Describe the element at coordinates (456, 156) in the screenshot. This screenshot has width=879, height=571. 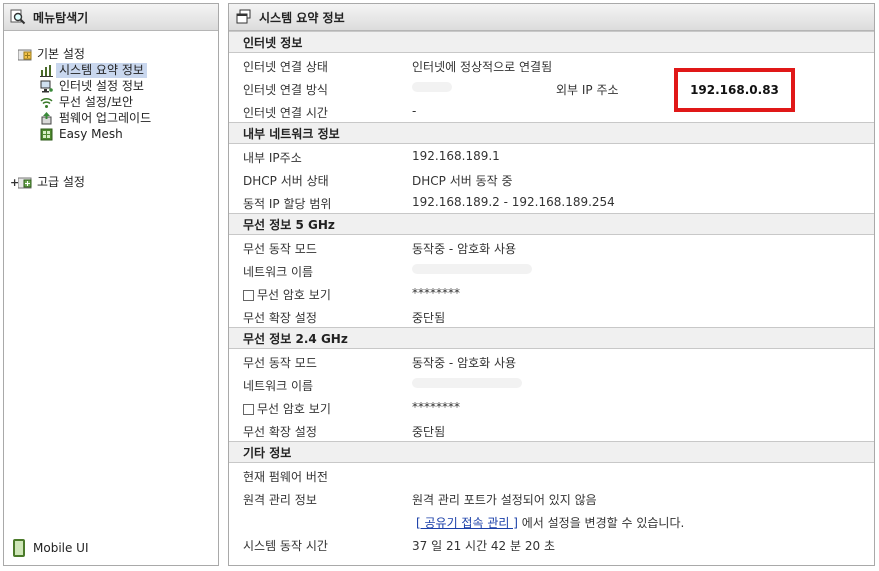
I see `value: 192.168.189.1` at that location.